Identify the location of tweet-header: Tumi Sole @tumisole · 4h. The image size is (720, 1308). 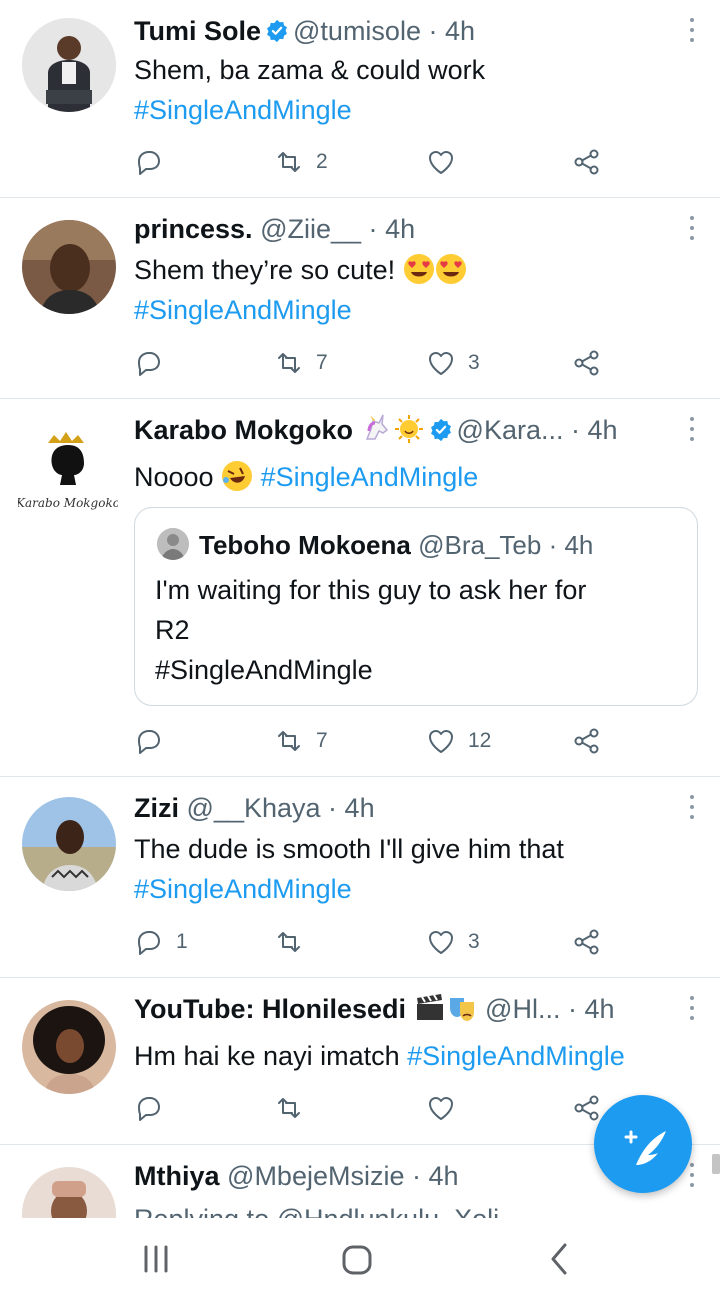
(399, 31).